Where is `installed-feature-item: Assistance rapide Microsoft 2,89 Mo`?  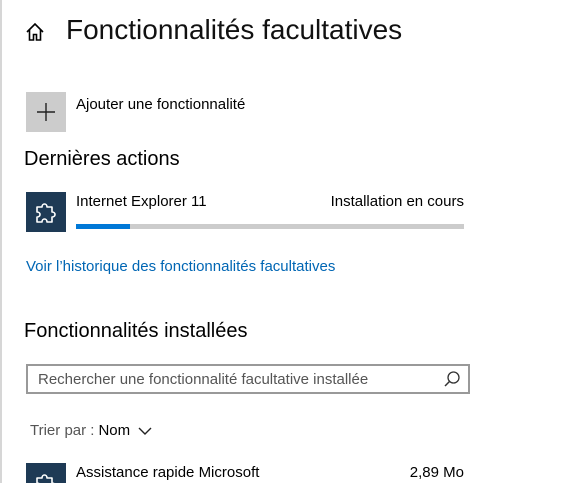 installed-feature-item: Assistance rapide Microsoft 2,89 Mo is located at coordinates (245, 473).